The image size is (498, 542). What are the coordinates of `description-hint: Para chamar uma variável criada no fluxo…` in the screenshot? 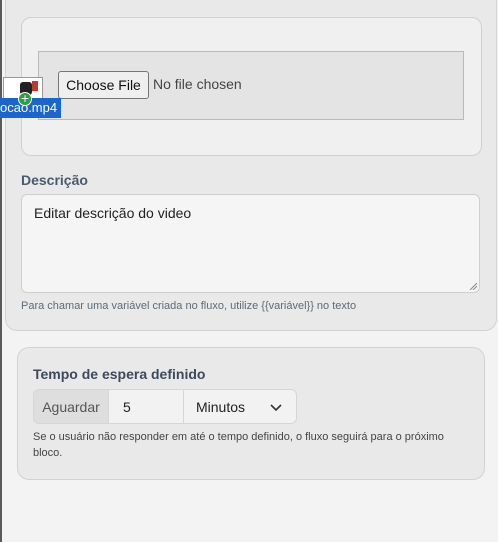 It's located at (189, 306).